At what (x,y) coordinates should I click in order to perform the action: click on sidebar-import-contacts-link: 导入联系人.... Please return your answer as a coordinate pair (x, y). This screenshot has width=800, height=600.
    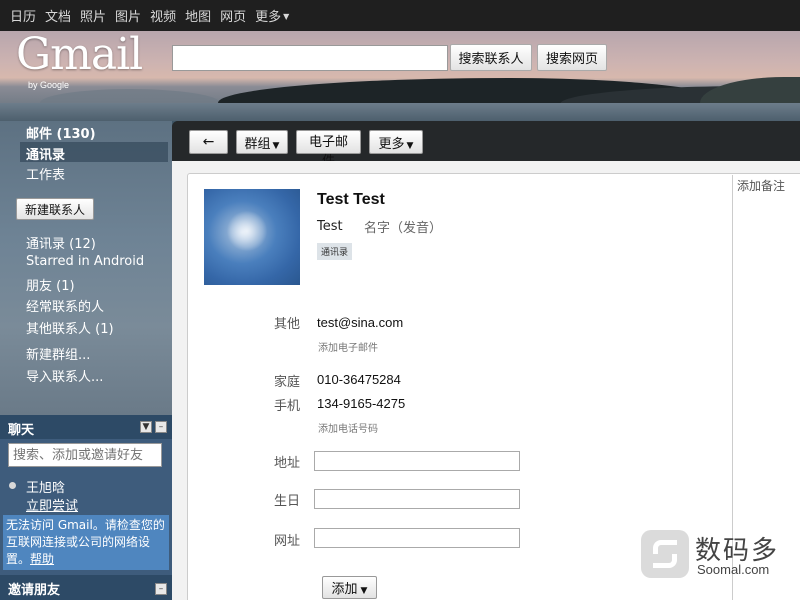
    Looking at the image, I should click on (64, 375).